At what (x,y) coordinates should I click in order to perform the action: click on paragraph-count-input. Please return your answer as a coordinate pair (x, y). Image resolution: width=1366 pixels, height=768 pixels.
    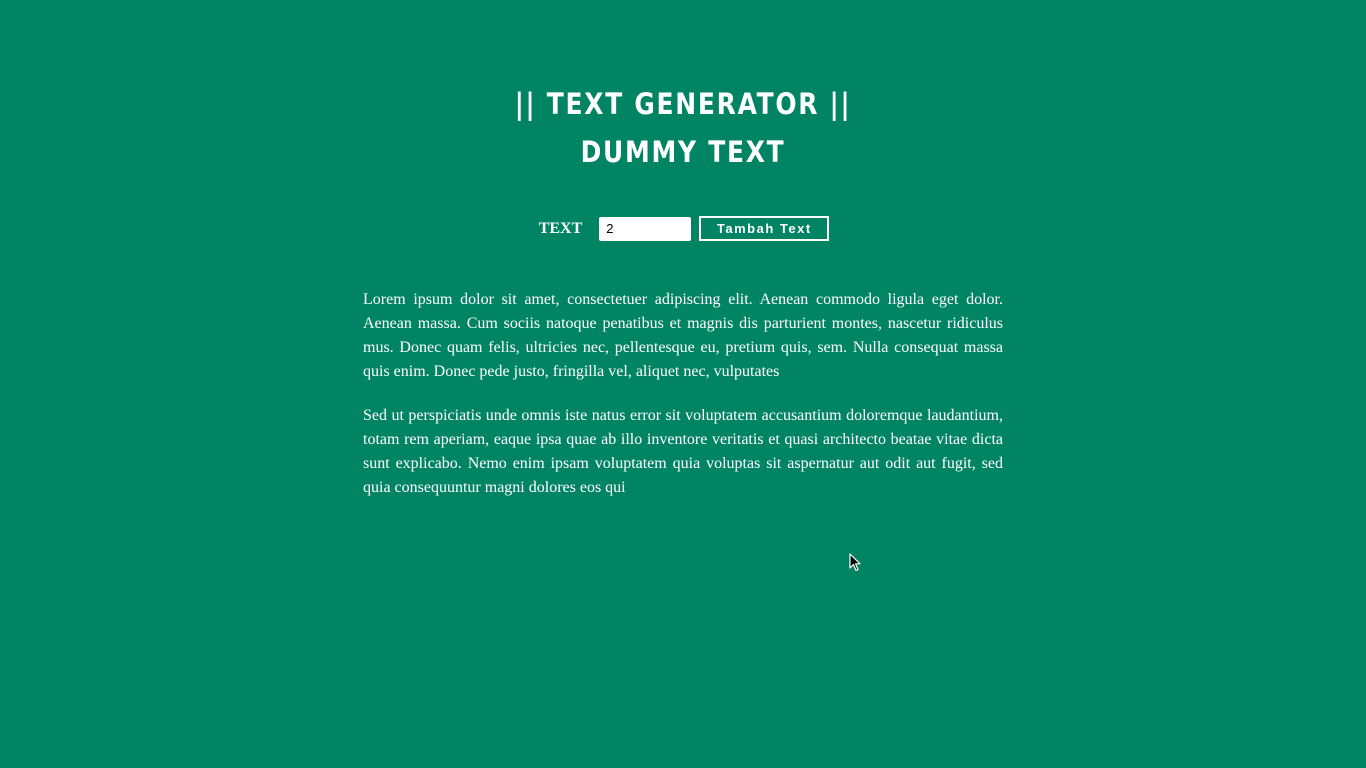
    Looking at the image, I should click on (645, 228).